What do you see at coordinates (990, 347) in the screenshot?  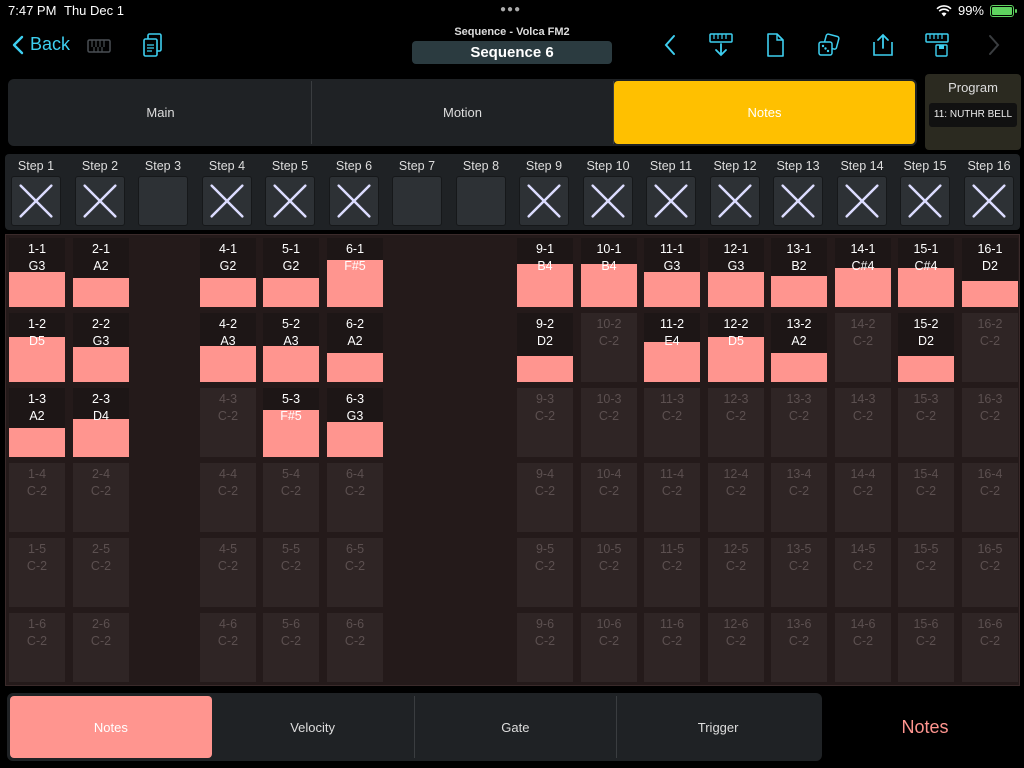 I see `note-cell-16-2: 16-2 C-2` at bounding box center [990, 347].